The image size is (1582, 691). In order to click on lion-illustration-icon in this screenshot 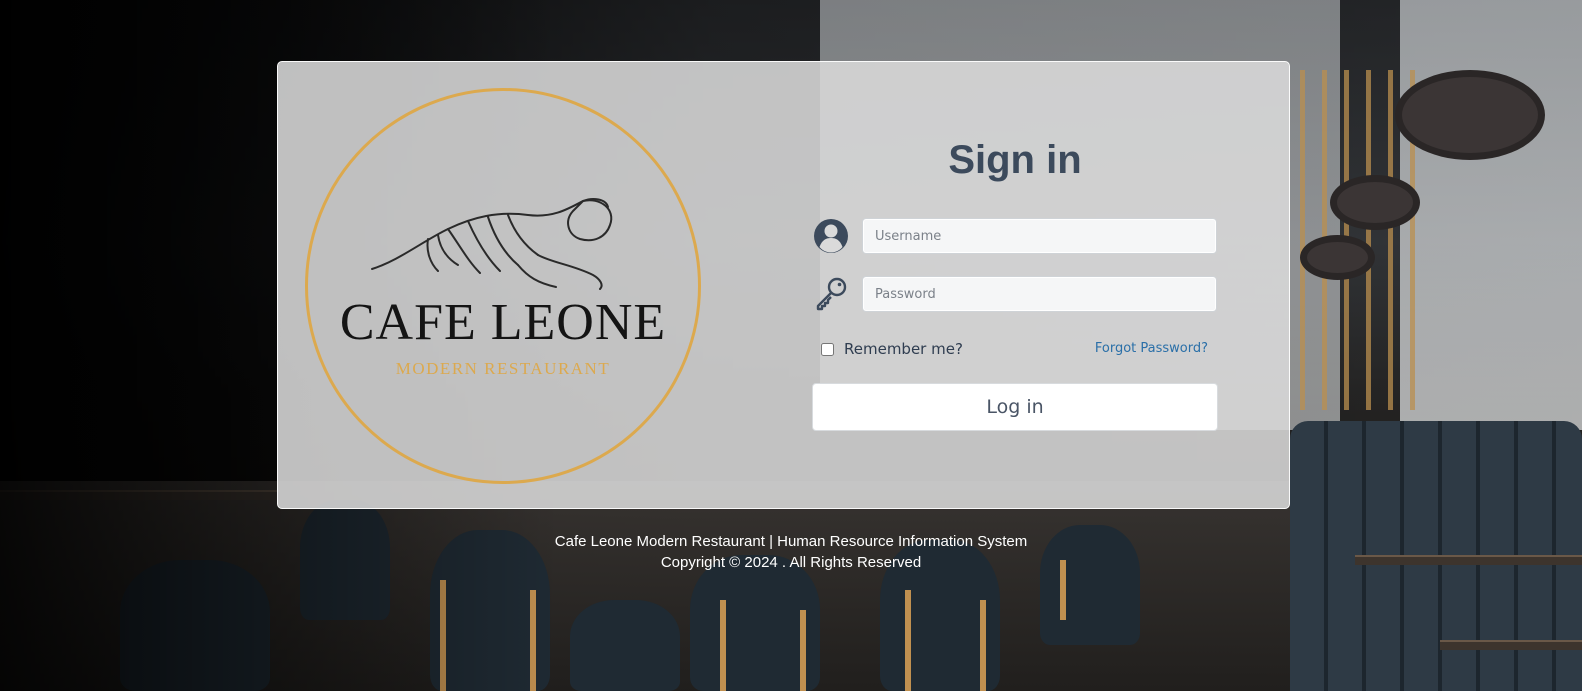, I will do `click(492, 244)`.